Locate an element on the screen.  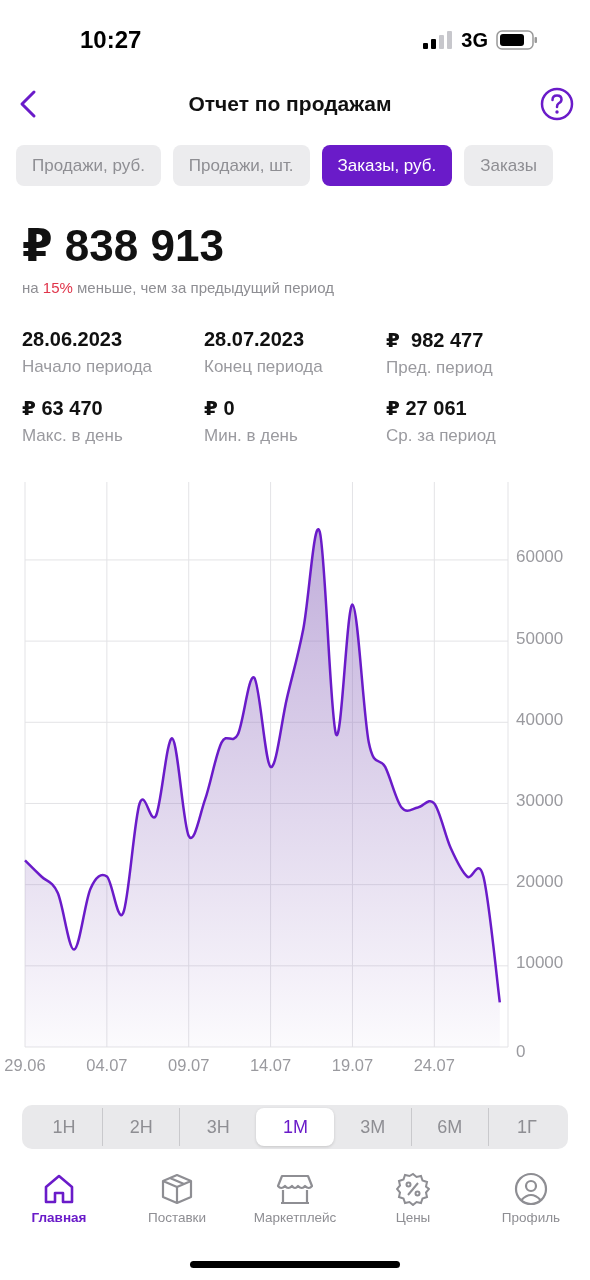
period-option: 1М is located at coordinates (295, 1127).